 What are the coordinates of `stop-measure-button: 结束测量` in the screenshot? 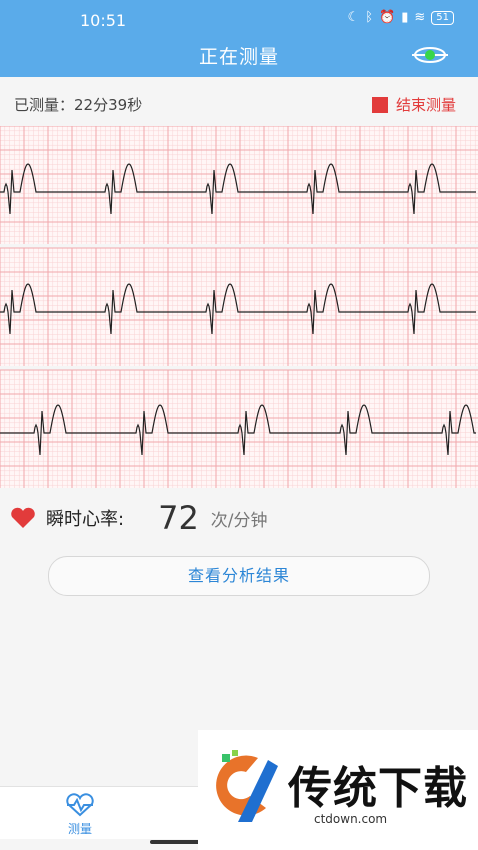 It's located at (413, 104).